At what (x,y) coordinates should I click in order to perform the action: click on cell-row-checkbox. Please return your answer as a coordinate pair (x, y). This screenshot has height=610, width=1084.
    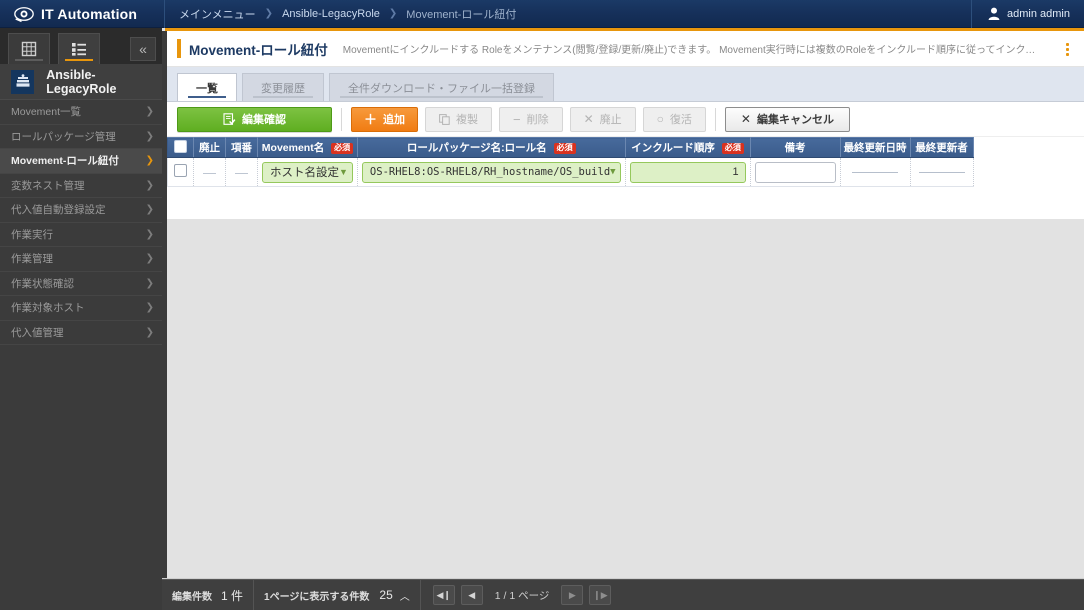
    Looking at the image, I should click on (180, 172).